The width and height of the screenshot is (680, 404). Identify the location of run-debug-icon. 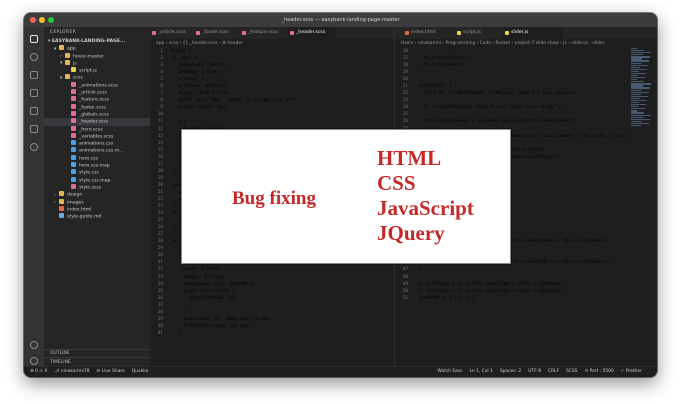
(34, 93).